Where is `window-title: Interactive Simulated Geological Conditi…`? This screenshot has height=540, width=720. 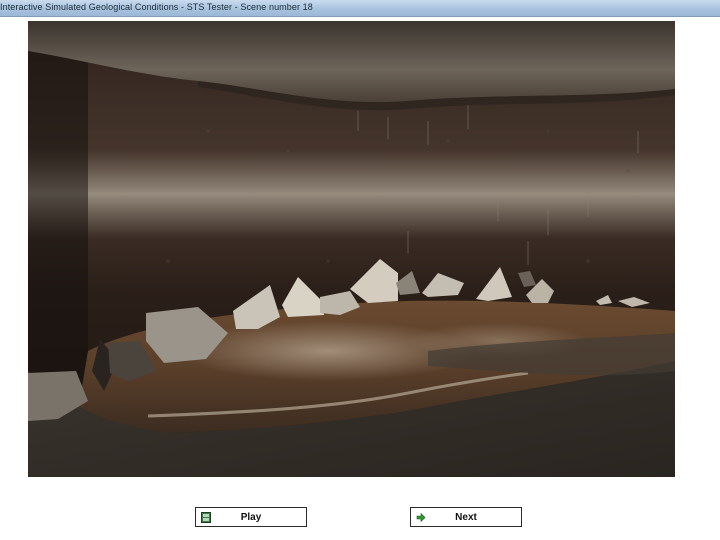
window-title: Interactive Simulated Geological Conditi… is located at coordinates (156, 7).